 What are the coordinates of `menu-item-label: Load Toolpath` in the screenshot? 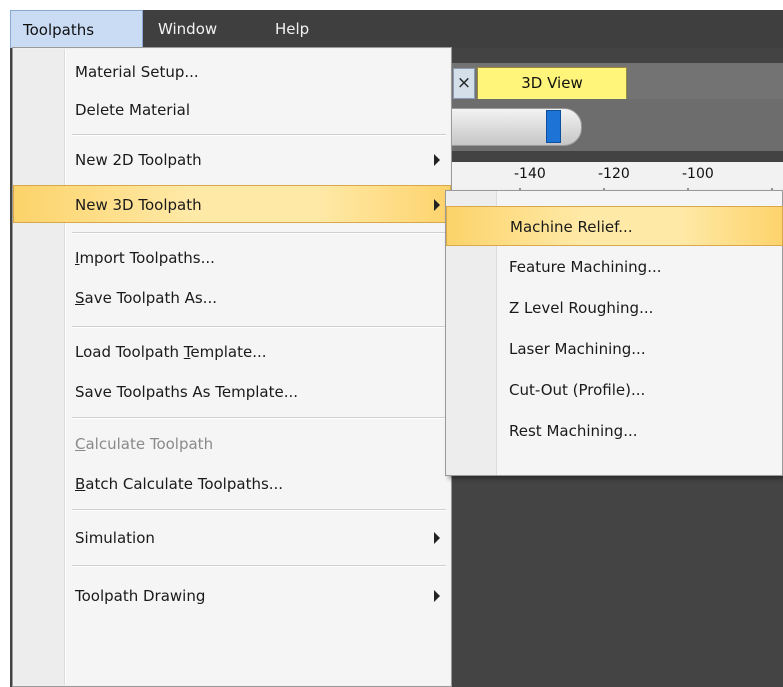 It's located at (129, 352).